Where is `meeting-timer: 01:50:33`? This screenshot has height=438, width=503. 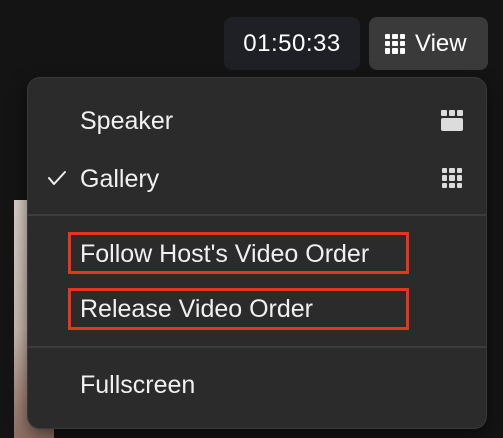
meeting-timer: 01:50:33 is located at coordinates (292, 43).